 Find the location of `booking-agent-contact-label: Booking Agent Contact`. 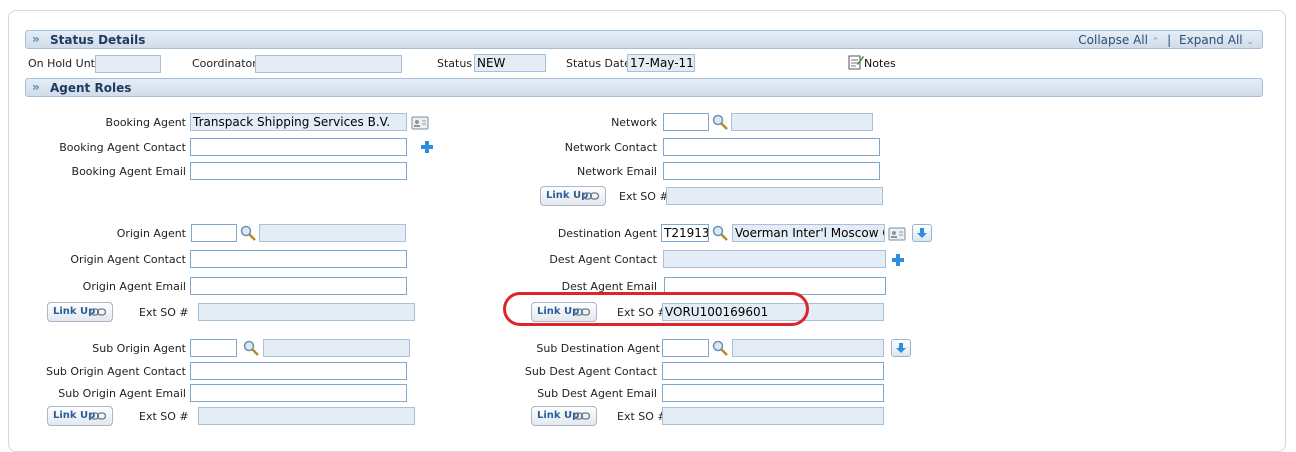

booking-agent-contact-label: Booking Agent Contact is located at coordinates (122, 147).